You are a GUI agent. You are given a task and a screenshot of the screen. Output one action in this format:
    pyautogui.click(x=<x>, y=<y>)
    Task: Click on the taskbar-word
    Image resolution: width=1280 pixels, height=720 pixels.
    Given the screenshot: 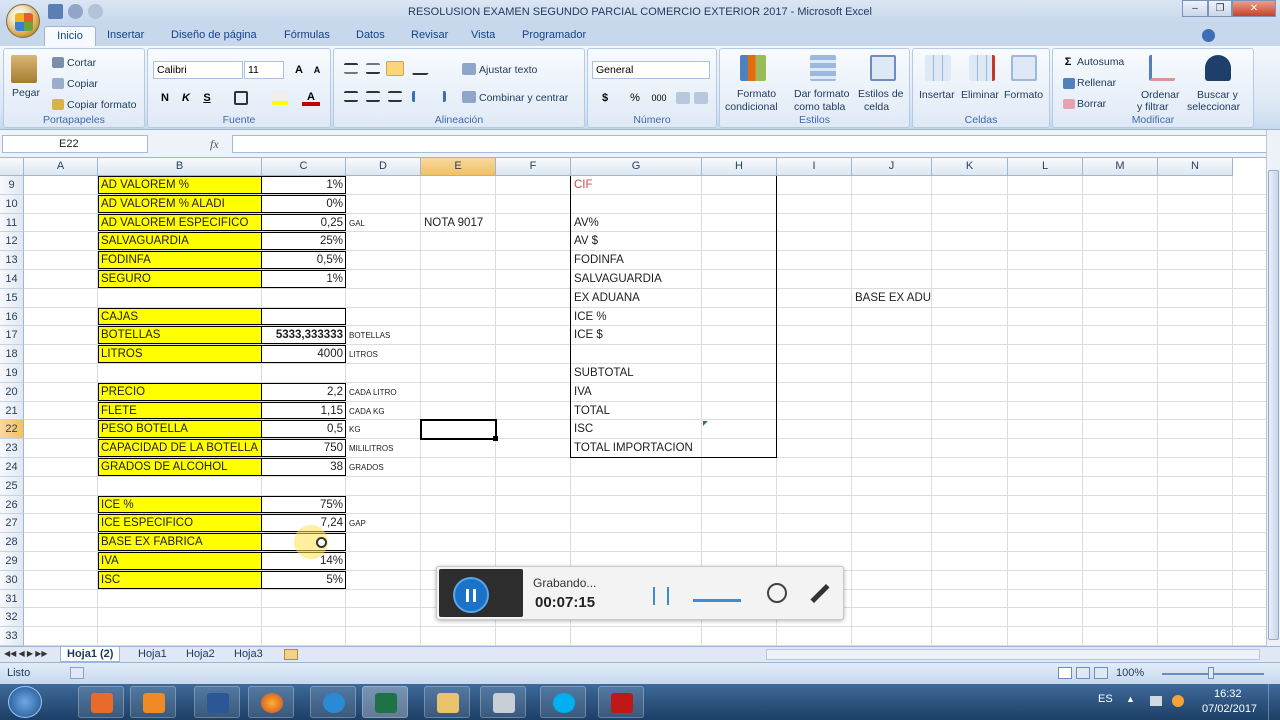 What is the action you would take?
    pyautogui.click(x=217, y=702)
    